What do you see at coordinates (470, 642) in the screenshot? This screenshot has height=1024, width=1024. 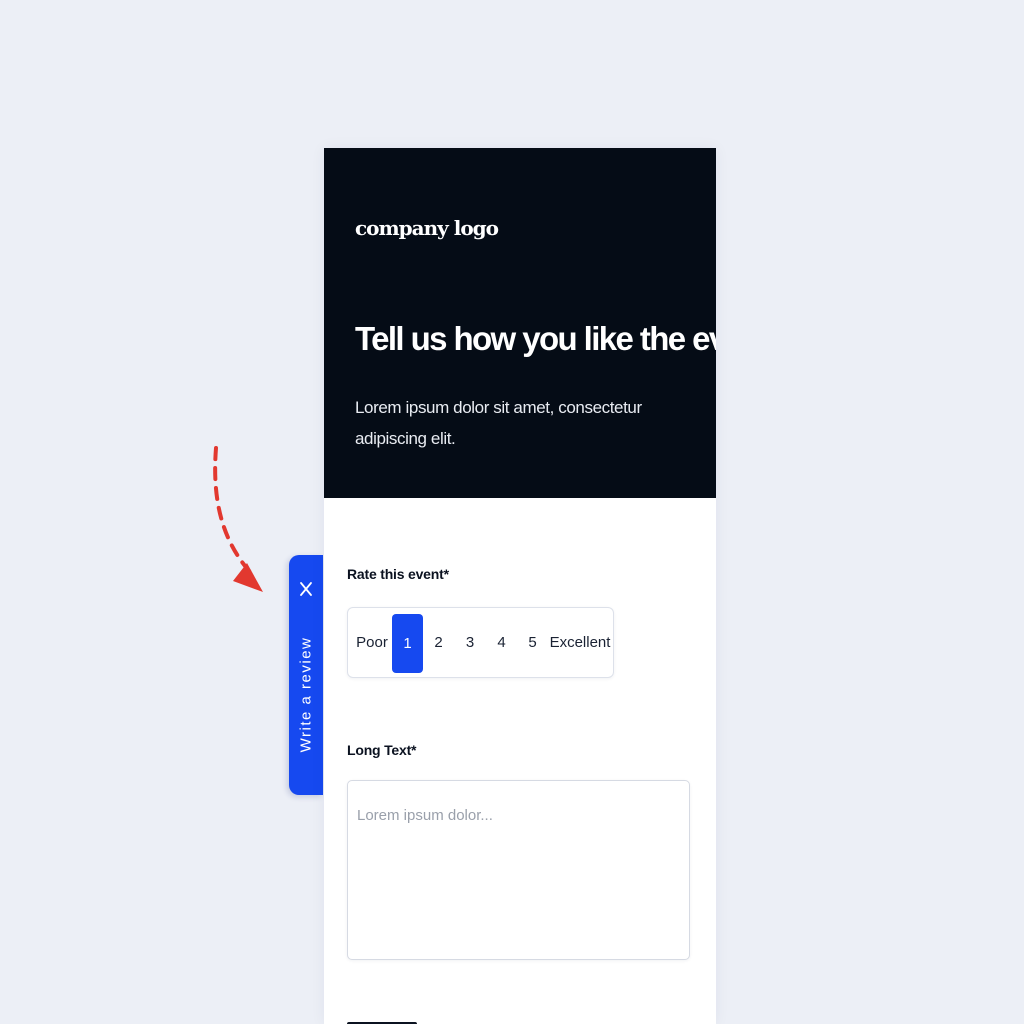 I see `rating-option-3: 3` at bounding box center [470, 642].